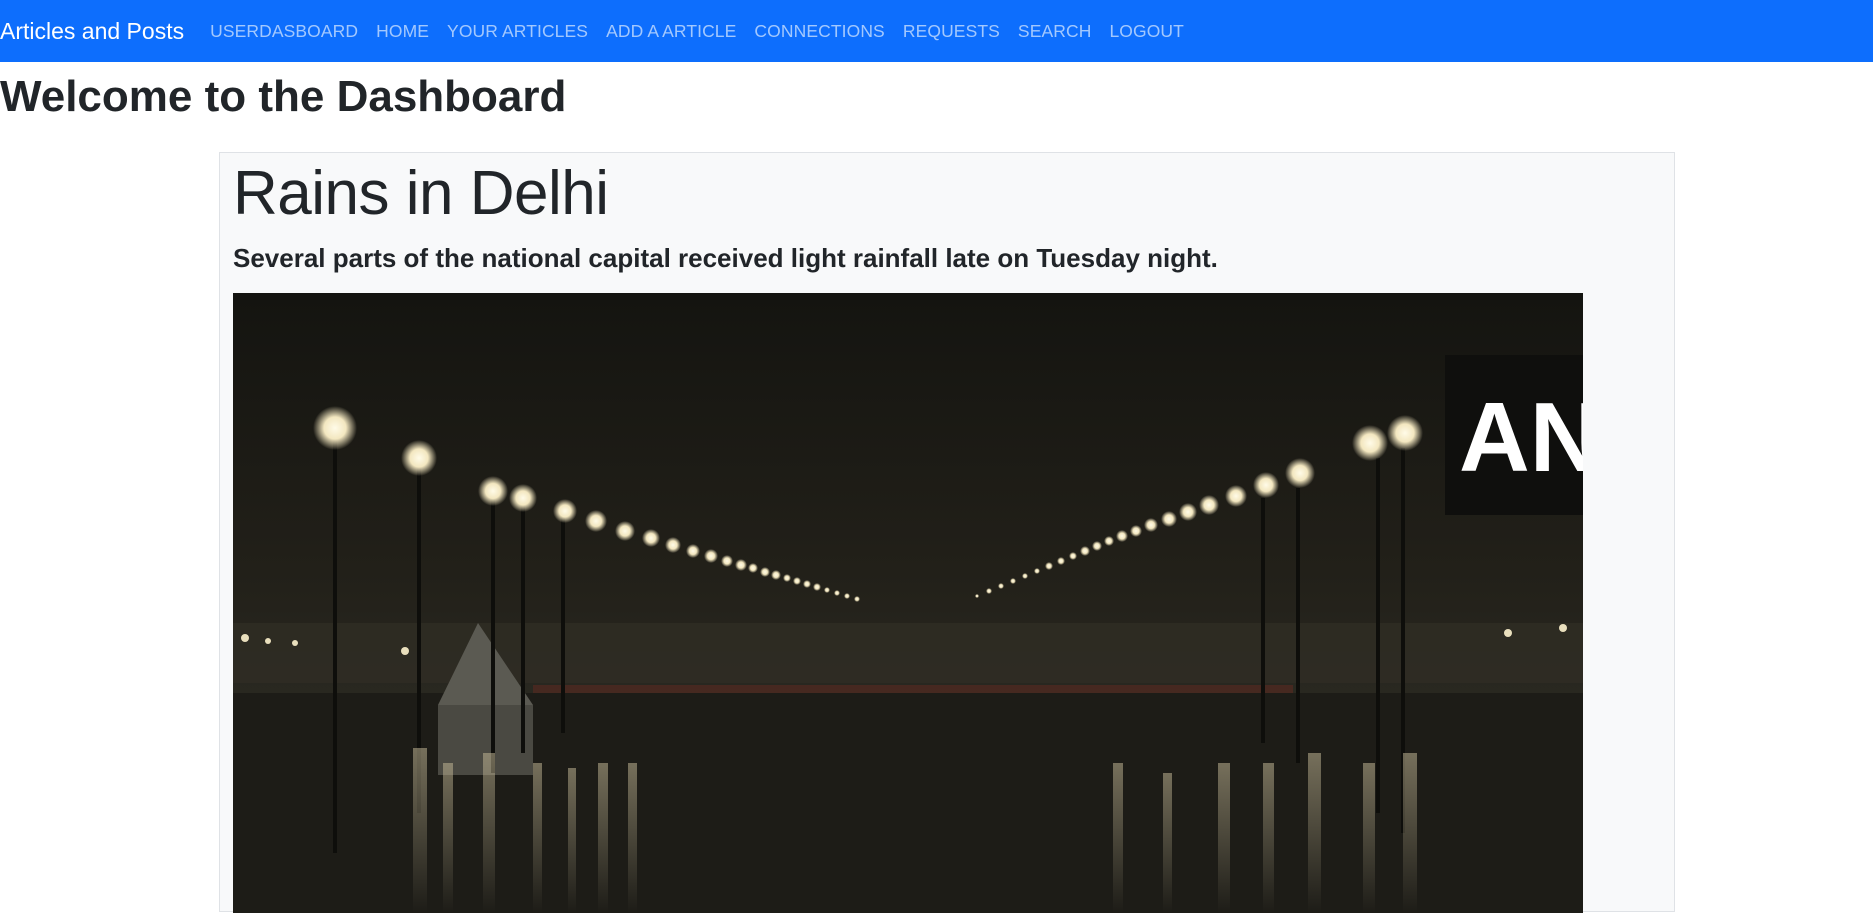 This screenshot has width=1873, height=913. Describe the element at coordinates (671, 31) in the screenshot. I see `nav-link-add-article: ADD A ARTICLE` at that location.